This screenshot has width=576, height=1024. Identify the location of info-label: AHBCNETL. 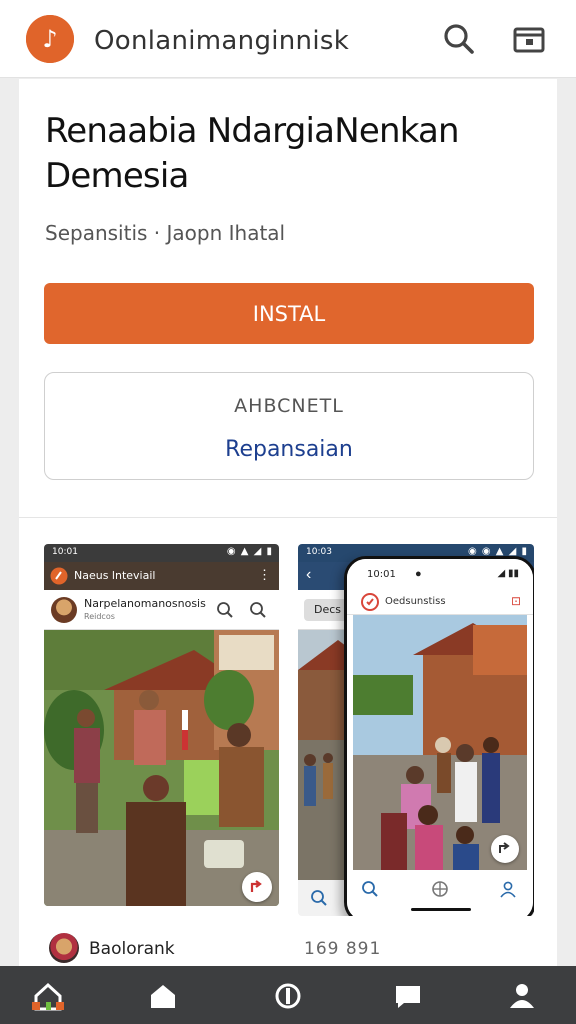
(289, 406).